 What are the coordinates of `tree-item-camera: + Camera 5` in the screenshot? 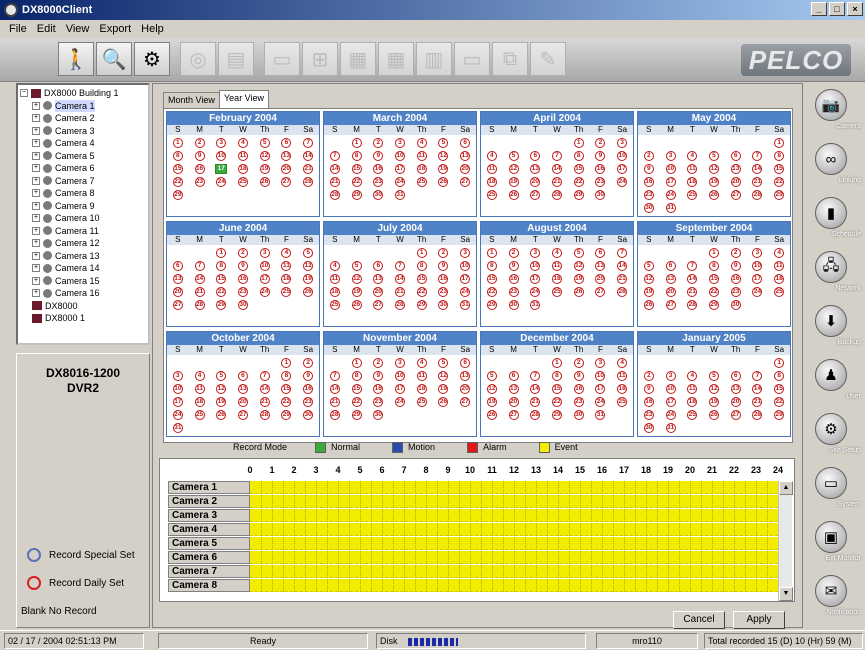 It's located at (83, 156).